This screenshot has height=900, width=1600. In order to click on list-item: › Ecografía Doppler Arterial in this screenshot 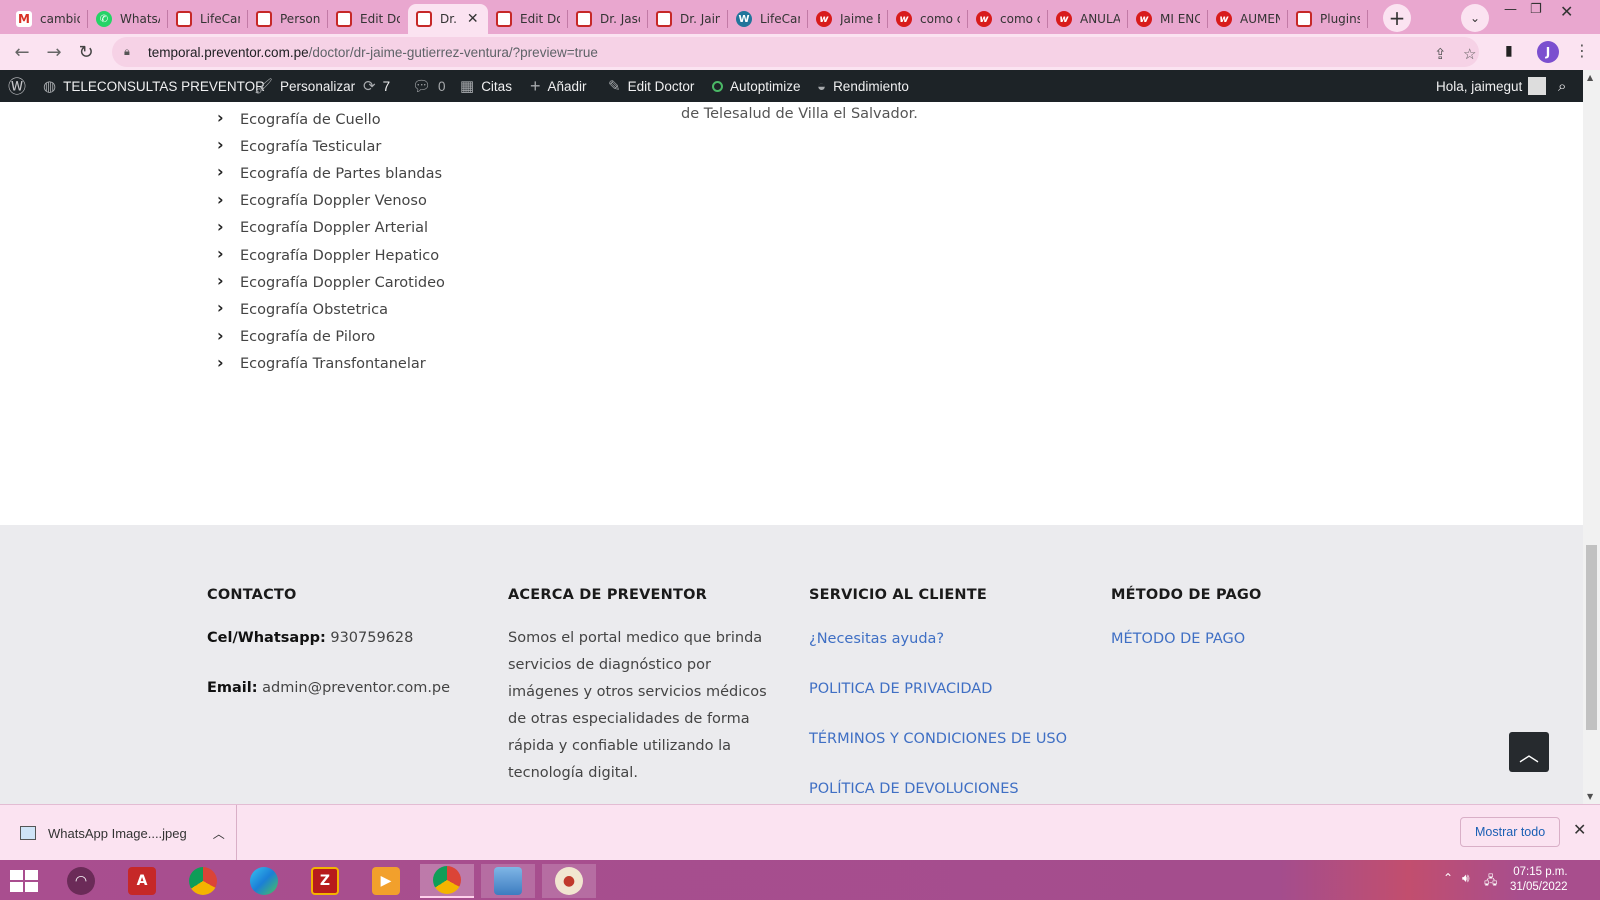, I will do `click(331, 228)`.